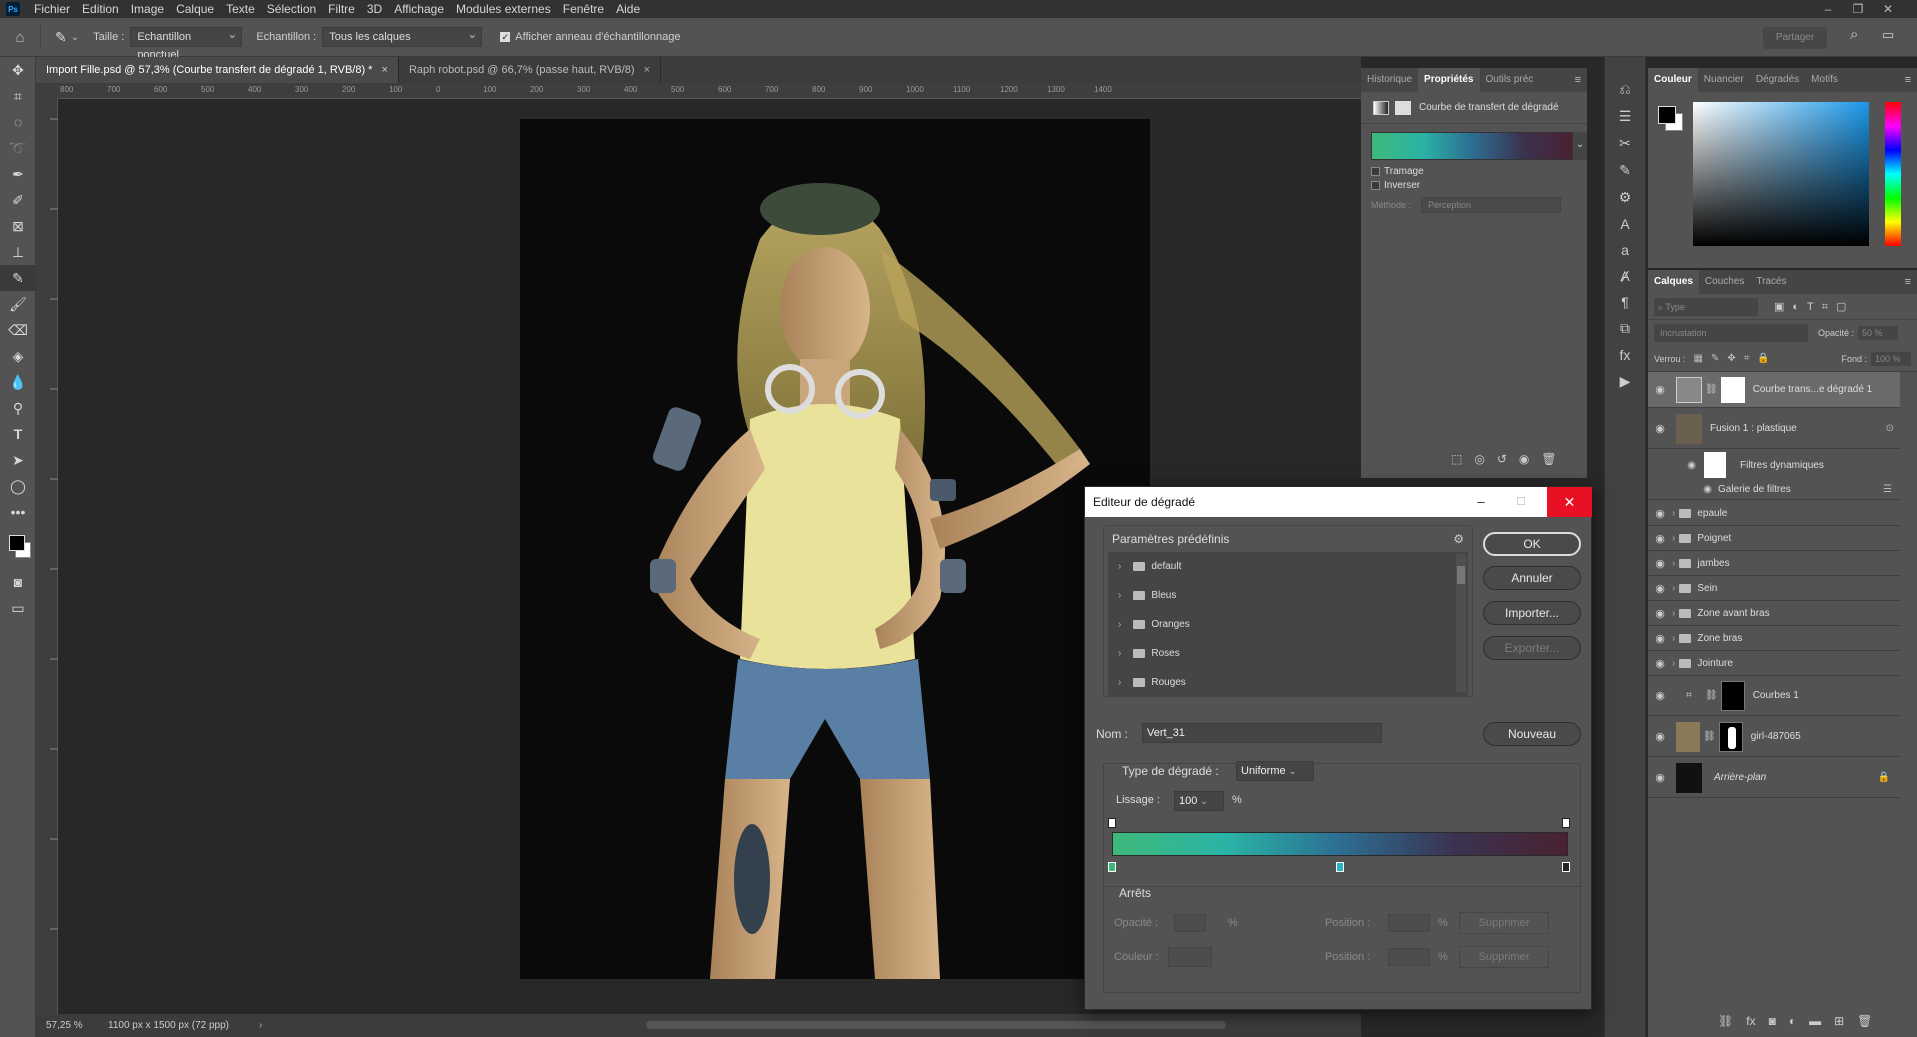  I want to click on presets-gear-icon: ⚙, so click(1458, 539).